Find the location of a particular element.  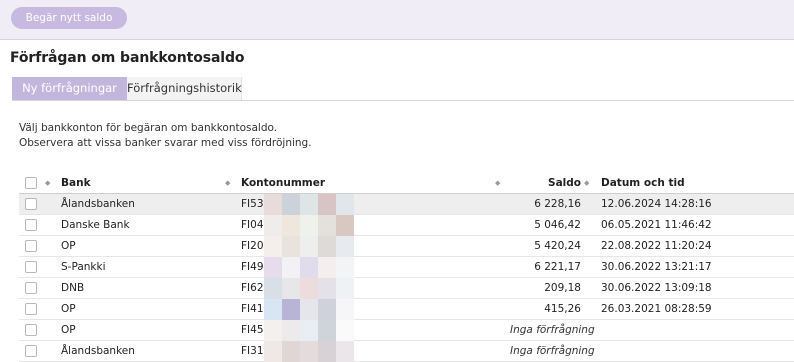

bank-name: DNB is located at coordinates (73, 288).